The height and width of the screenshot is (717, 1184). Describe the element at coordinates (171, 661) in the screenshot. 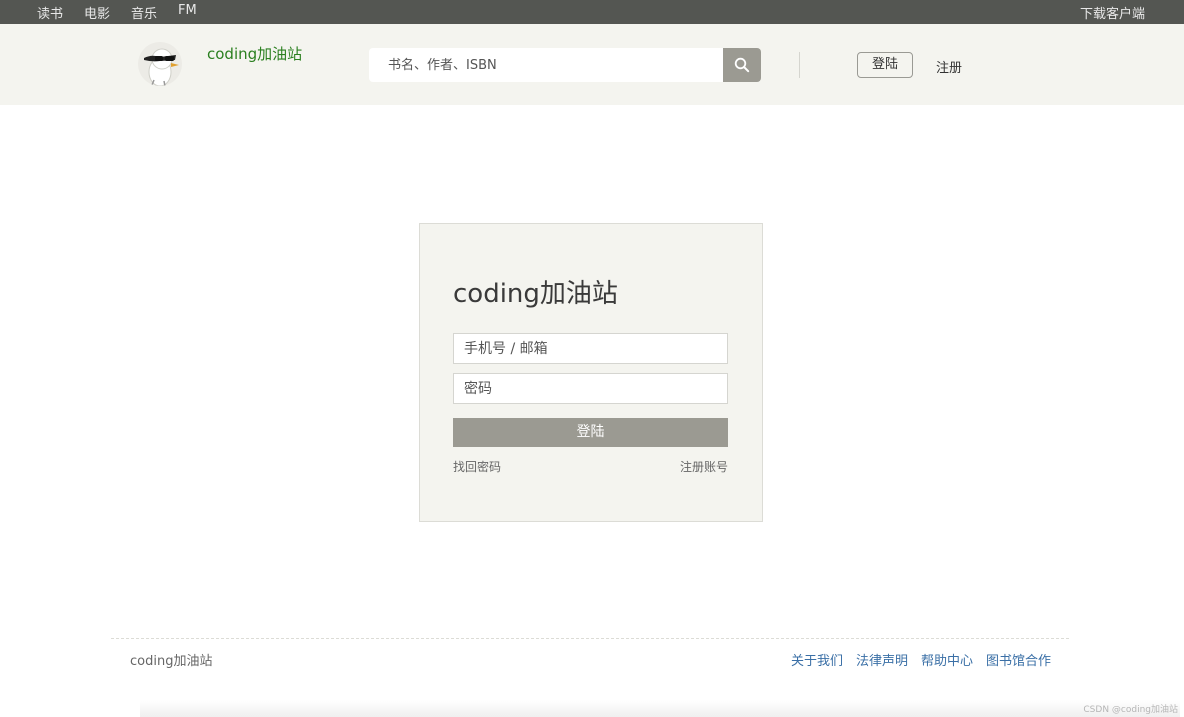

I see `footer-brand: coding加油站` at that location.